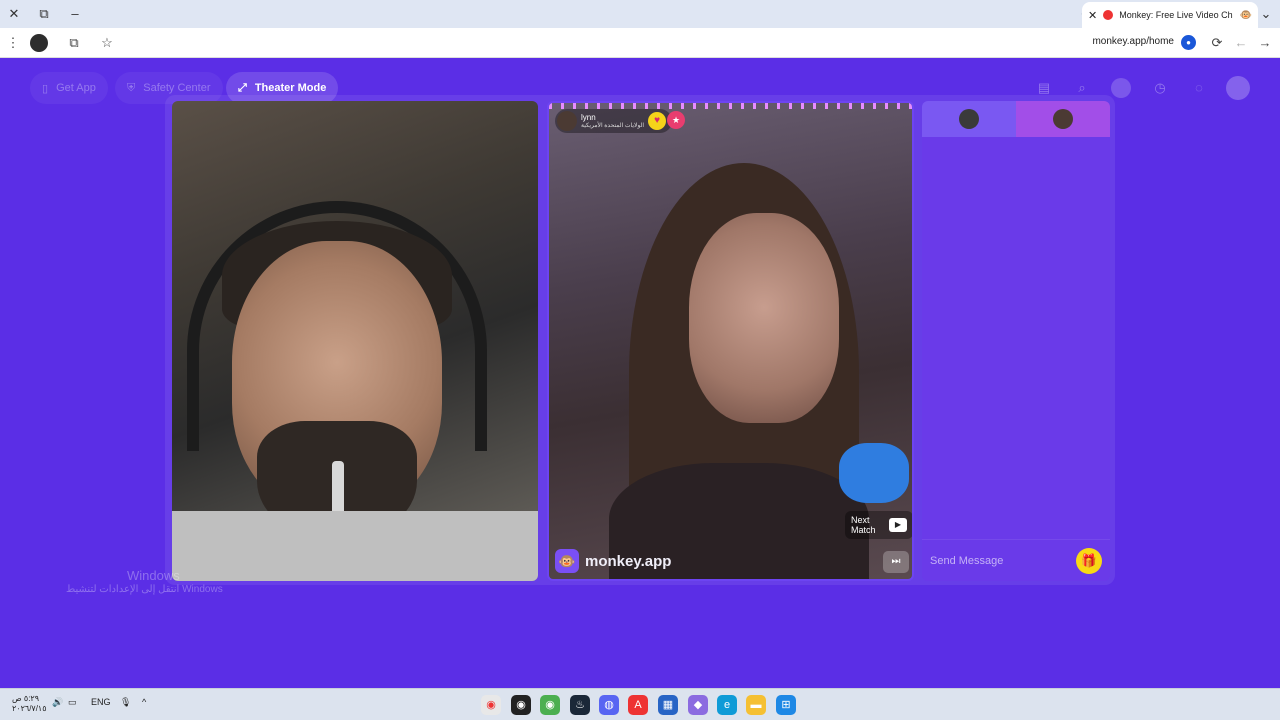 The height and width of the screenshot is (720, 1280). Describe the element at coordinates (657, 121) in the screenshot. I see `heart-icon: ♥` at that location.